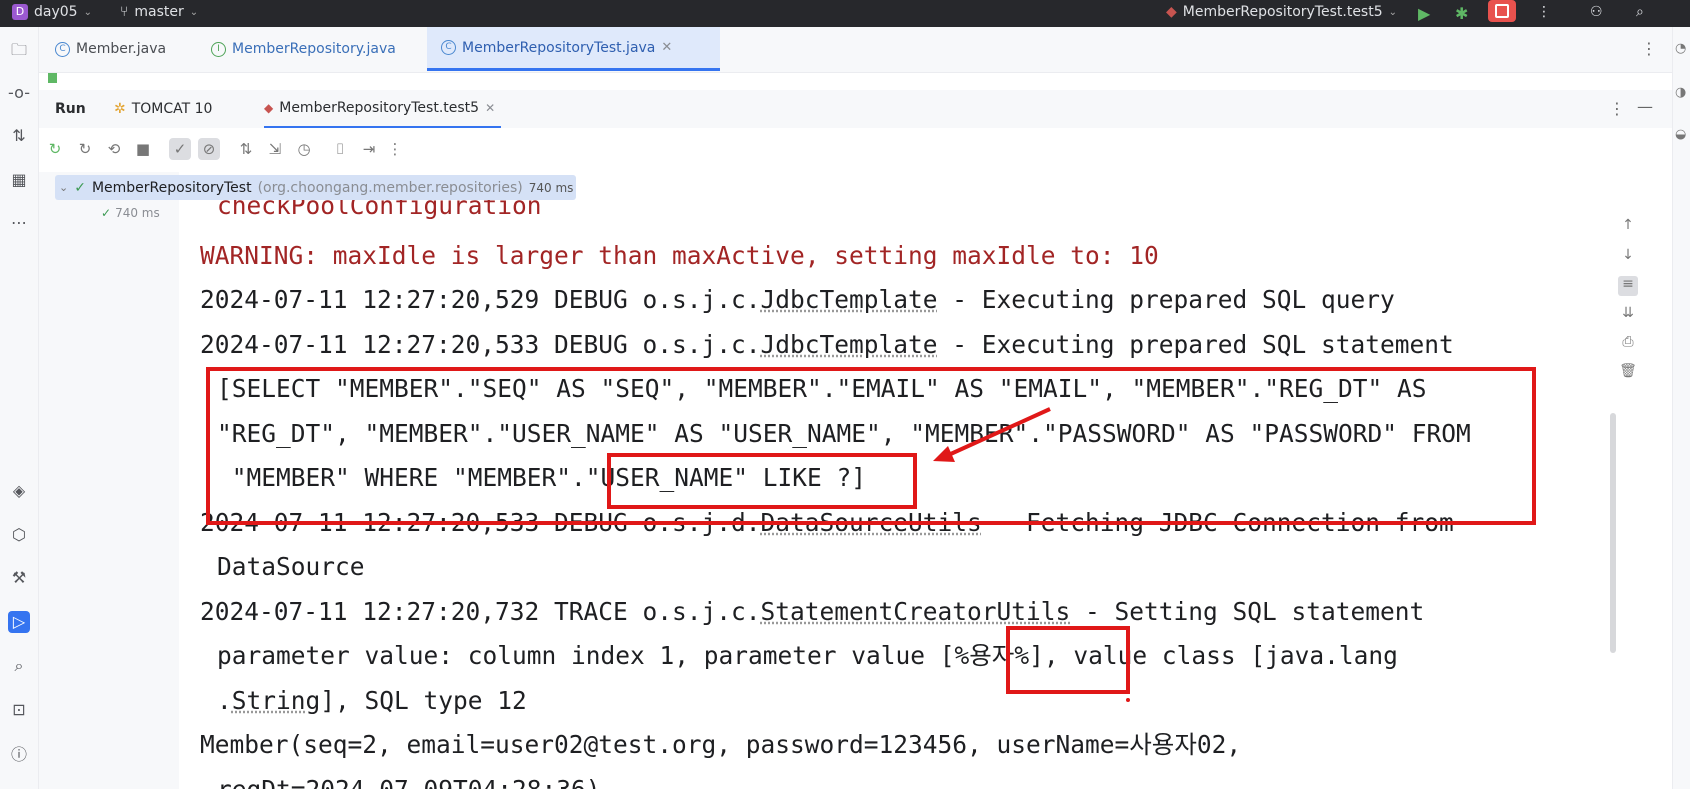  Describe the element at coordinates (1128, 700) in the screenshot. I see `annotation-dot` at that location.